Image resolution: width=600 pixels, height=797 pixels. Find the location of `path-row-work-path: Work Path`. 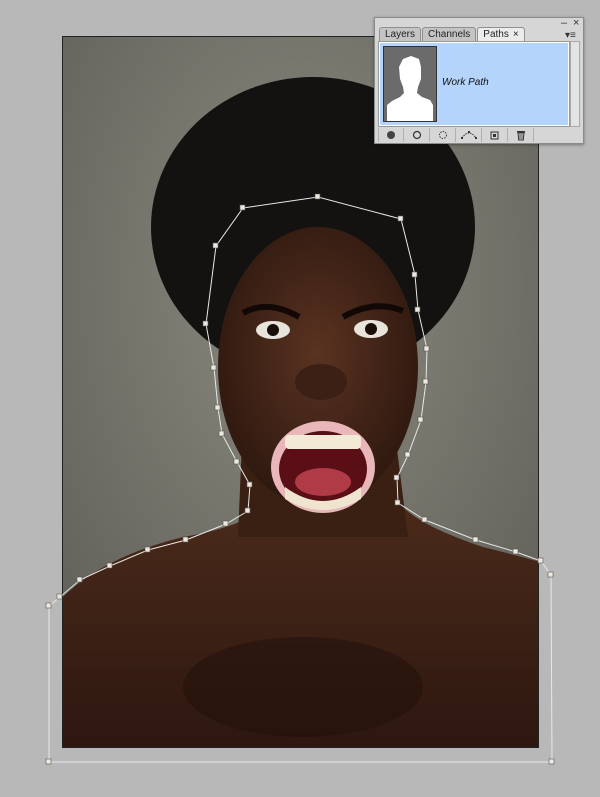

path-row-work-path: Work Path is located at coordinates (474, 84).